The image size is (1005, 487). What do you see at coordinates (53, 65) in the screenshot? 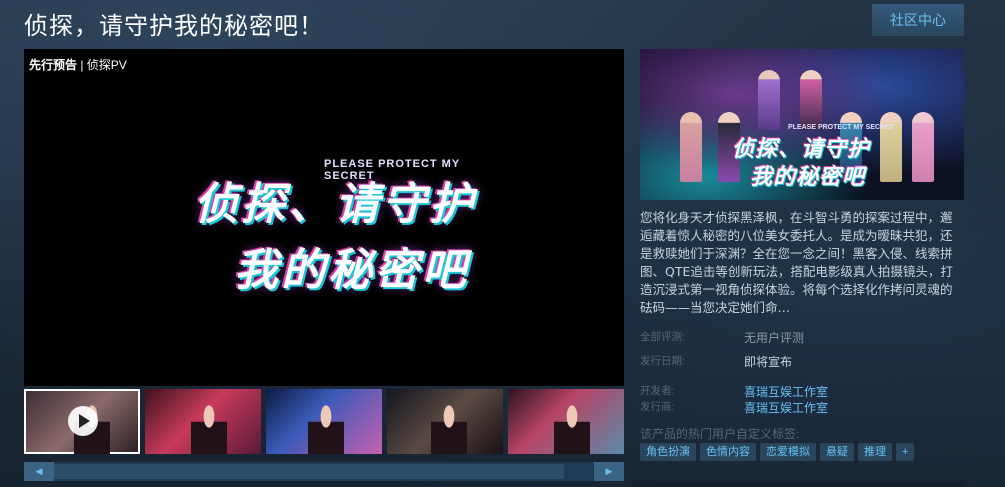
I see `video-label-tag: 先行预告` at bounding box center [53, 65].